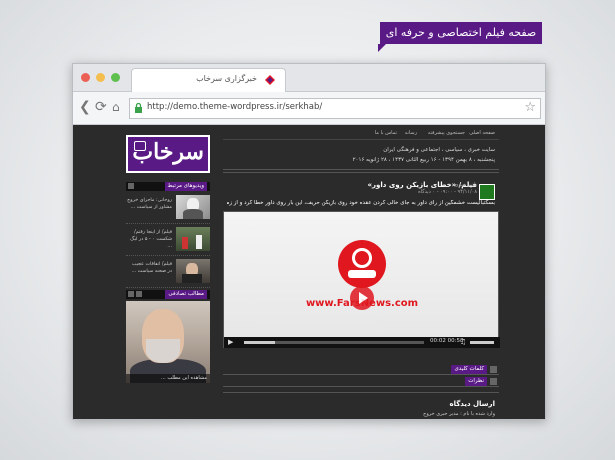  Describe the element at coordinates (100, 77) in the screenshot. I see `minimize-window-button` at that location.